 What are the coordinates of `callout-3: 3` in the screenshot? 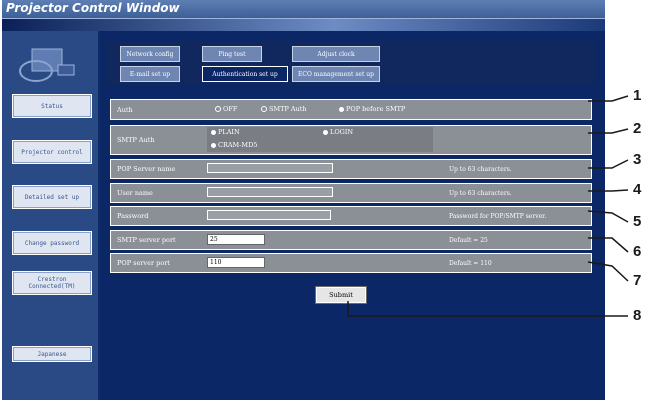 It's located at (637, 159).